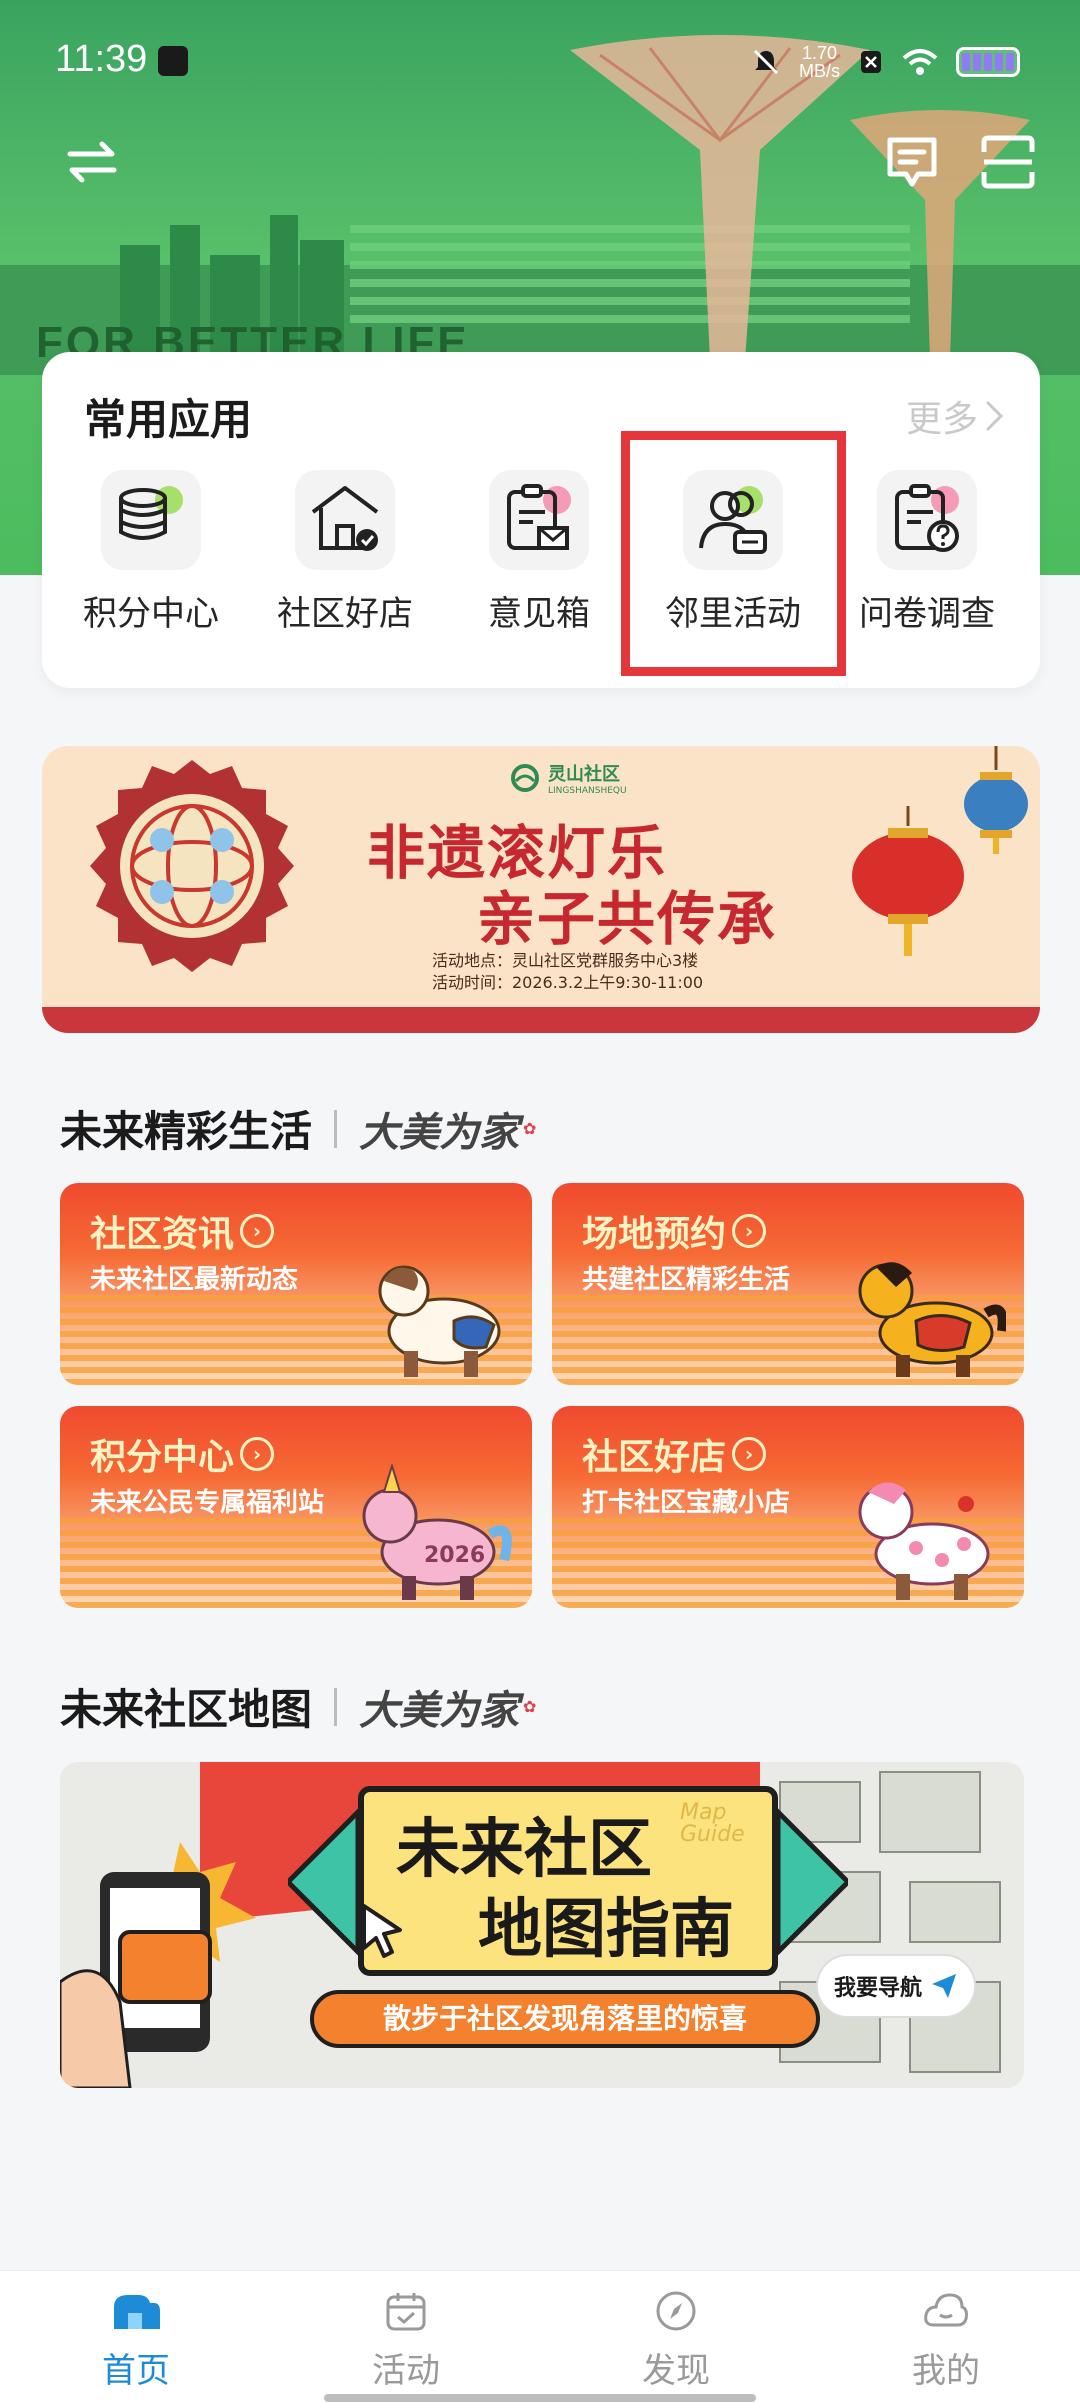 The height and width of the screenshot is (2408, 1080). What do you see at coordinates (524, 1850) in the screenshot?
I see `map-title-line1: 未来社区` at bounding box center [524, 1850].